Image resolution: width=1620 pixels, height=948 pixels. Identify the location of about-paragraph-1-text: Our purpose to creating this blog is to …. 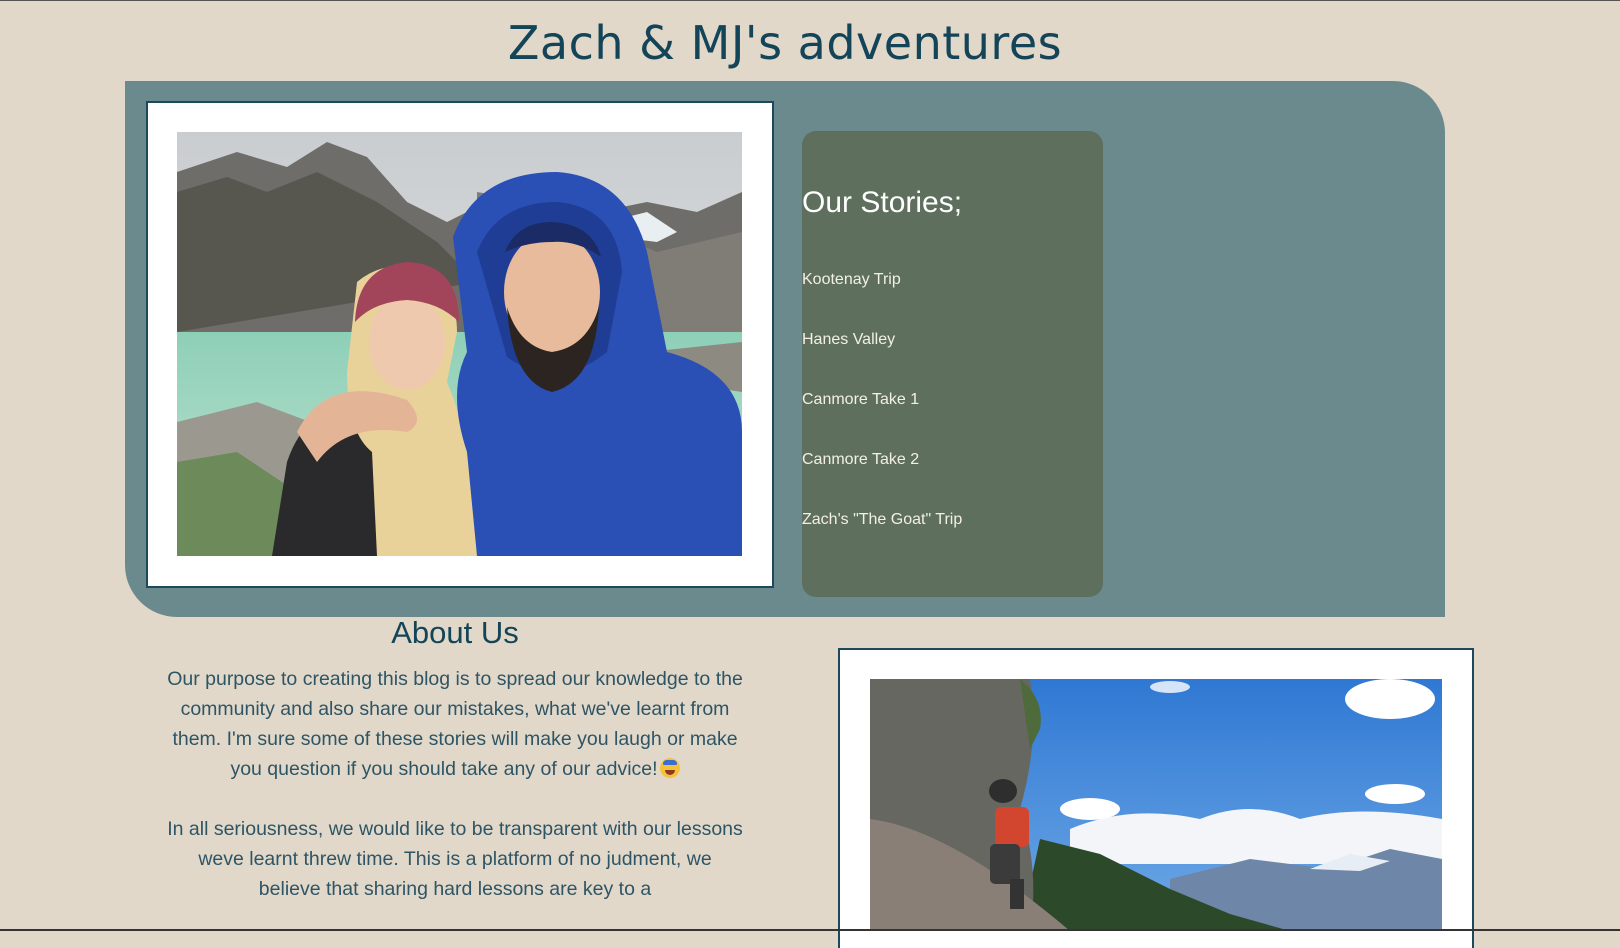
(455, 724).